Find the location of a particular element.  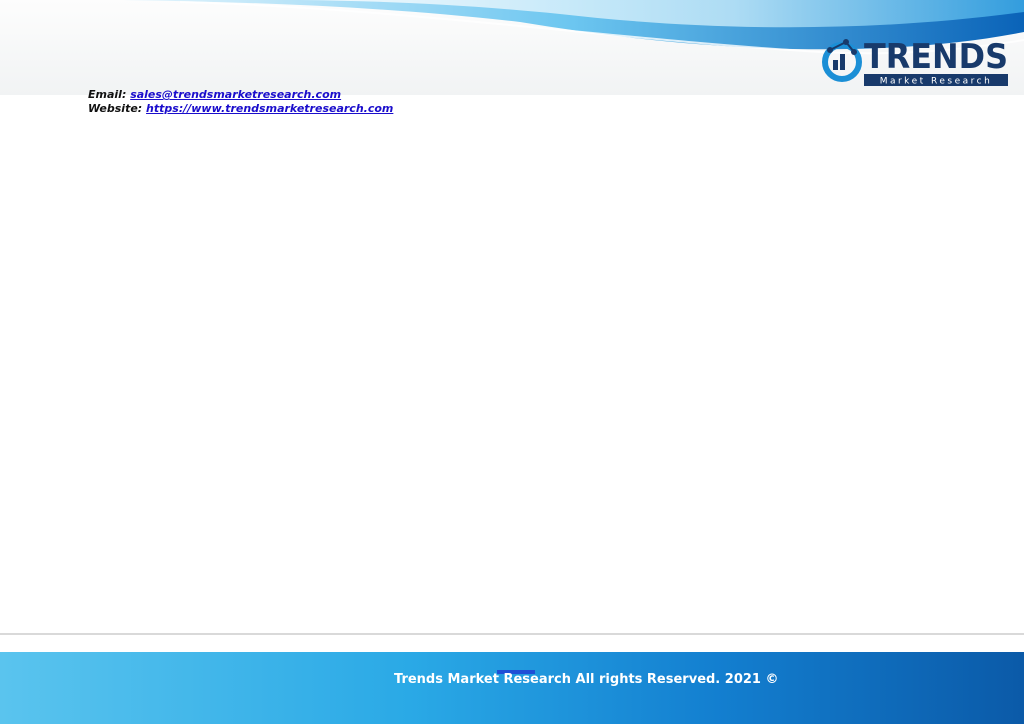

chart-magnifier-icon is located at coordinates (842, 60).